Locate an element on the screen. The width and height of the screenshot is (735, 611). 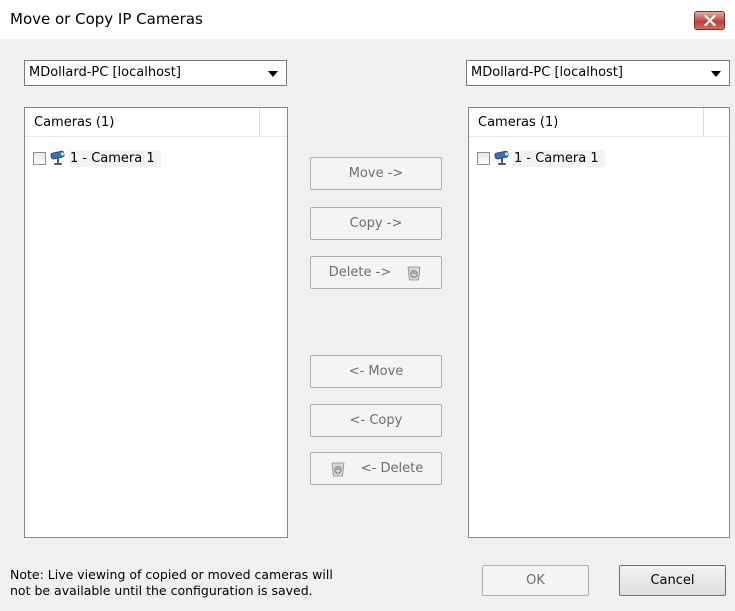
left-server-value: MDollard-PC [localhost] is located at coordinates (105, 72).